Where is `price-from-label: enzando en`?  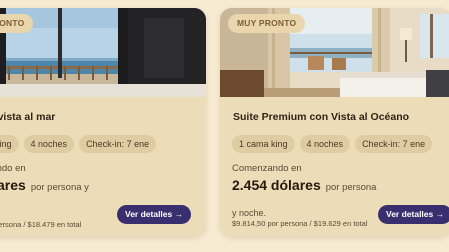
price-from-label: enzando en is located at coordinates (13, 168).